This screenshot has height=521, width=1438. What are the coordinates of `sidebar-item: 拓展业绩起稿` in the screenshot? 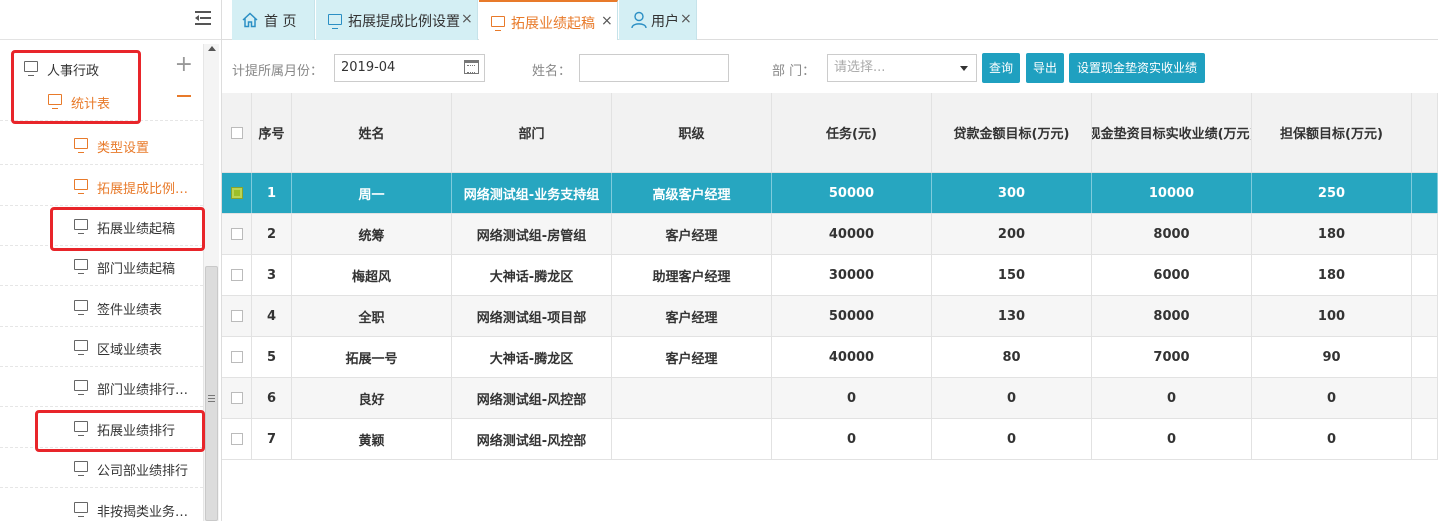 It's located at (101, 226).